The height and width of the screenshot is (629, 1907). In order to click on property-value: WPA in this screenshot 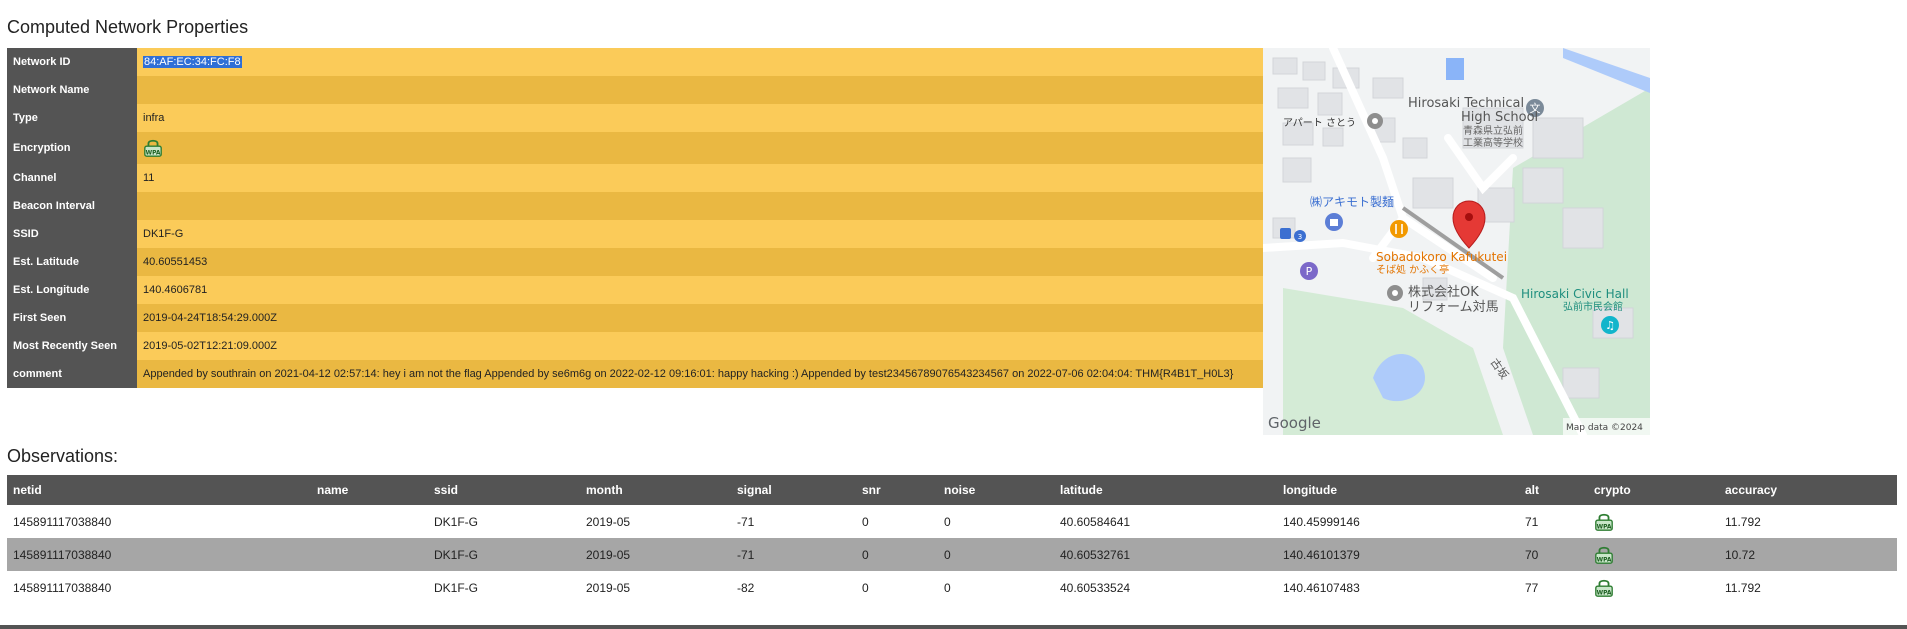, I will do `click(700, 148)`.